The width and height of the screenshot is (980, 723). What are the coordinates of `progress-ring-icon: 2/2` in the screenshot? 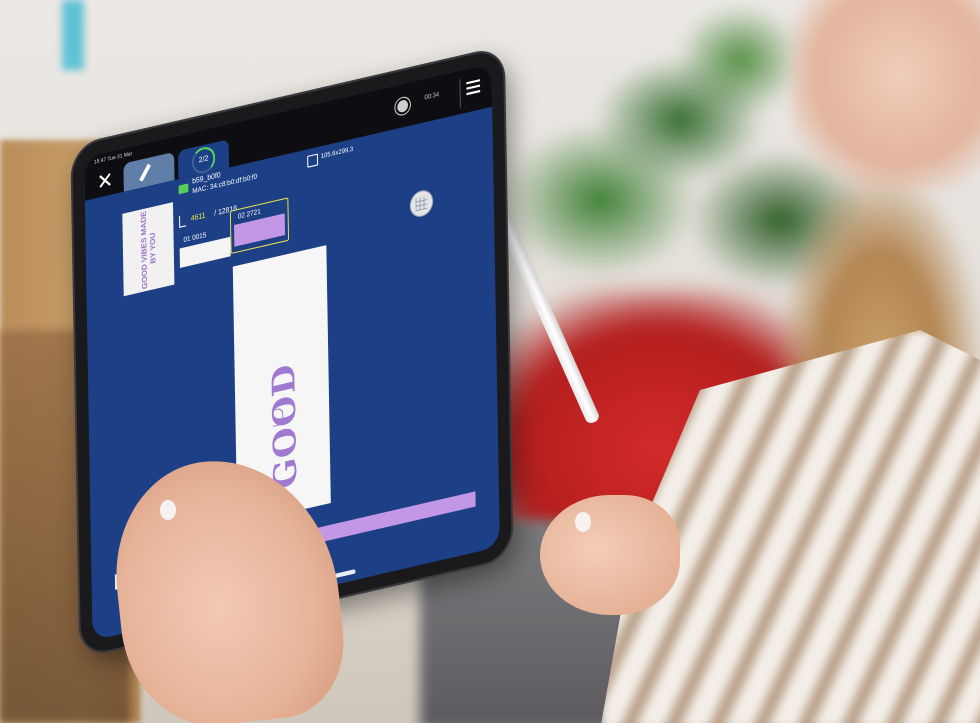 It's located at (203, 160).